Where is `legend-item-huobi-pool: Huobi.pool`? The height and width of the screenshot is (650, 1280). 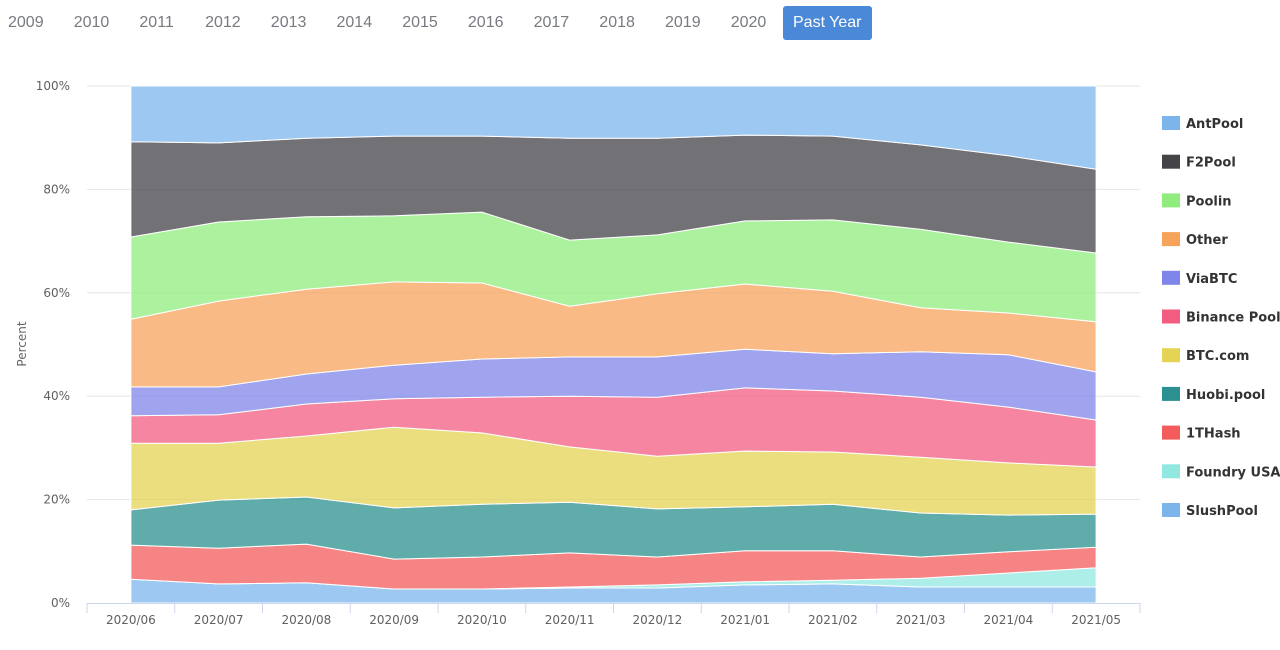 legend-item-huobi-pool: Huobi.pool is located at coordinates (1213, 394).